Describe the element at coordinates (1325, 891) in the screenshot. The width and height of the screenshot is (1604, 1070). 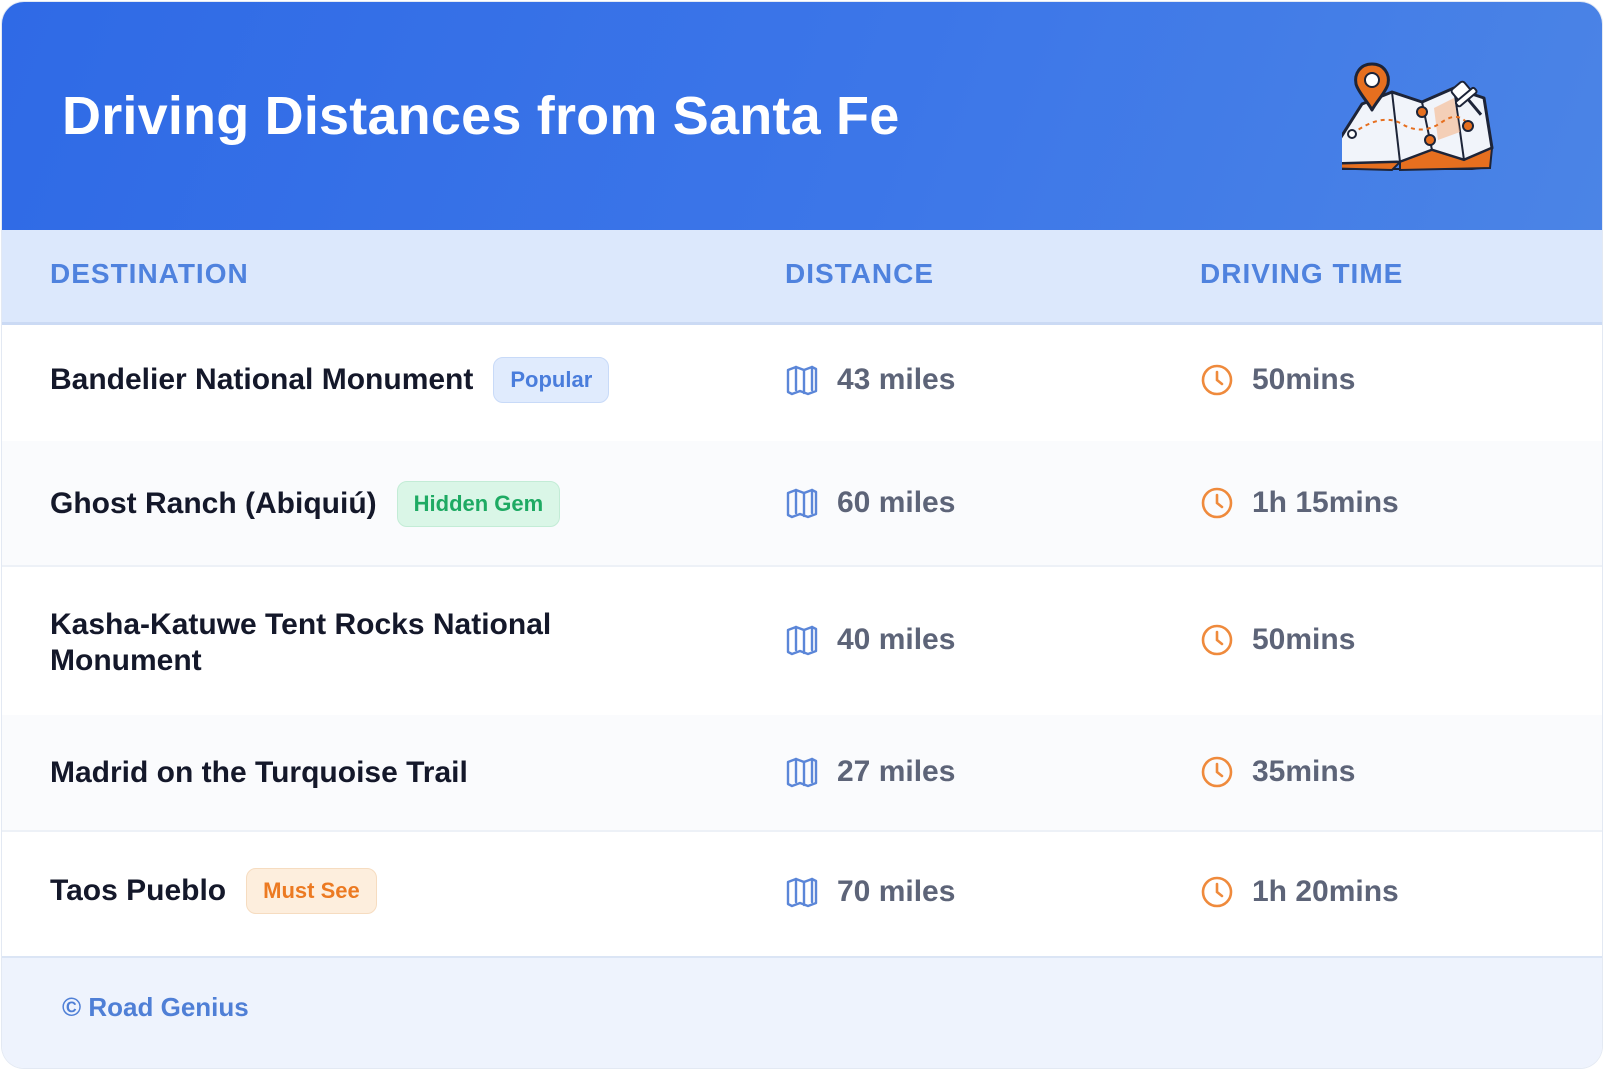
I see `driving-time-value: 1h 20mins` at that location.